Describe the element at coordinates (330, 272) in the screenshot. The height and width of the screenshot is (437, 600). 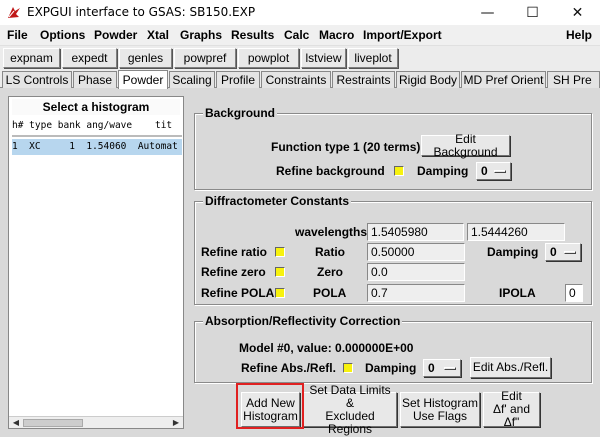
I see `zero-label: Zero` at that location.